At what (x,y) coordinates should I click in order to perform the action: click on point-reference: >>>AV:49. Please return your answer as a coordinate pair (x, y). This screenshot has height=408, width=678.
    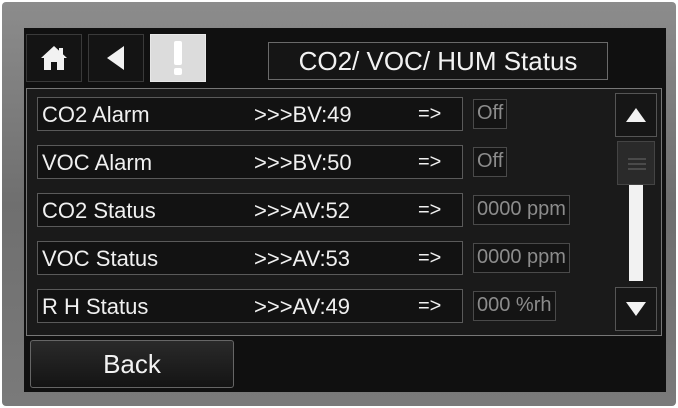
    Looking at the image, I should click on (302, 306).